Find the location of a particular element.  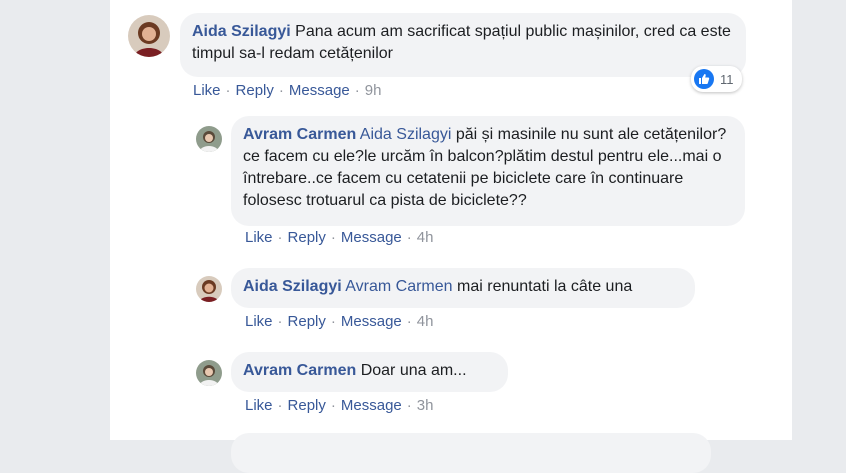

reply-mention: Avram Carmen is located at coordinates (398, 286).